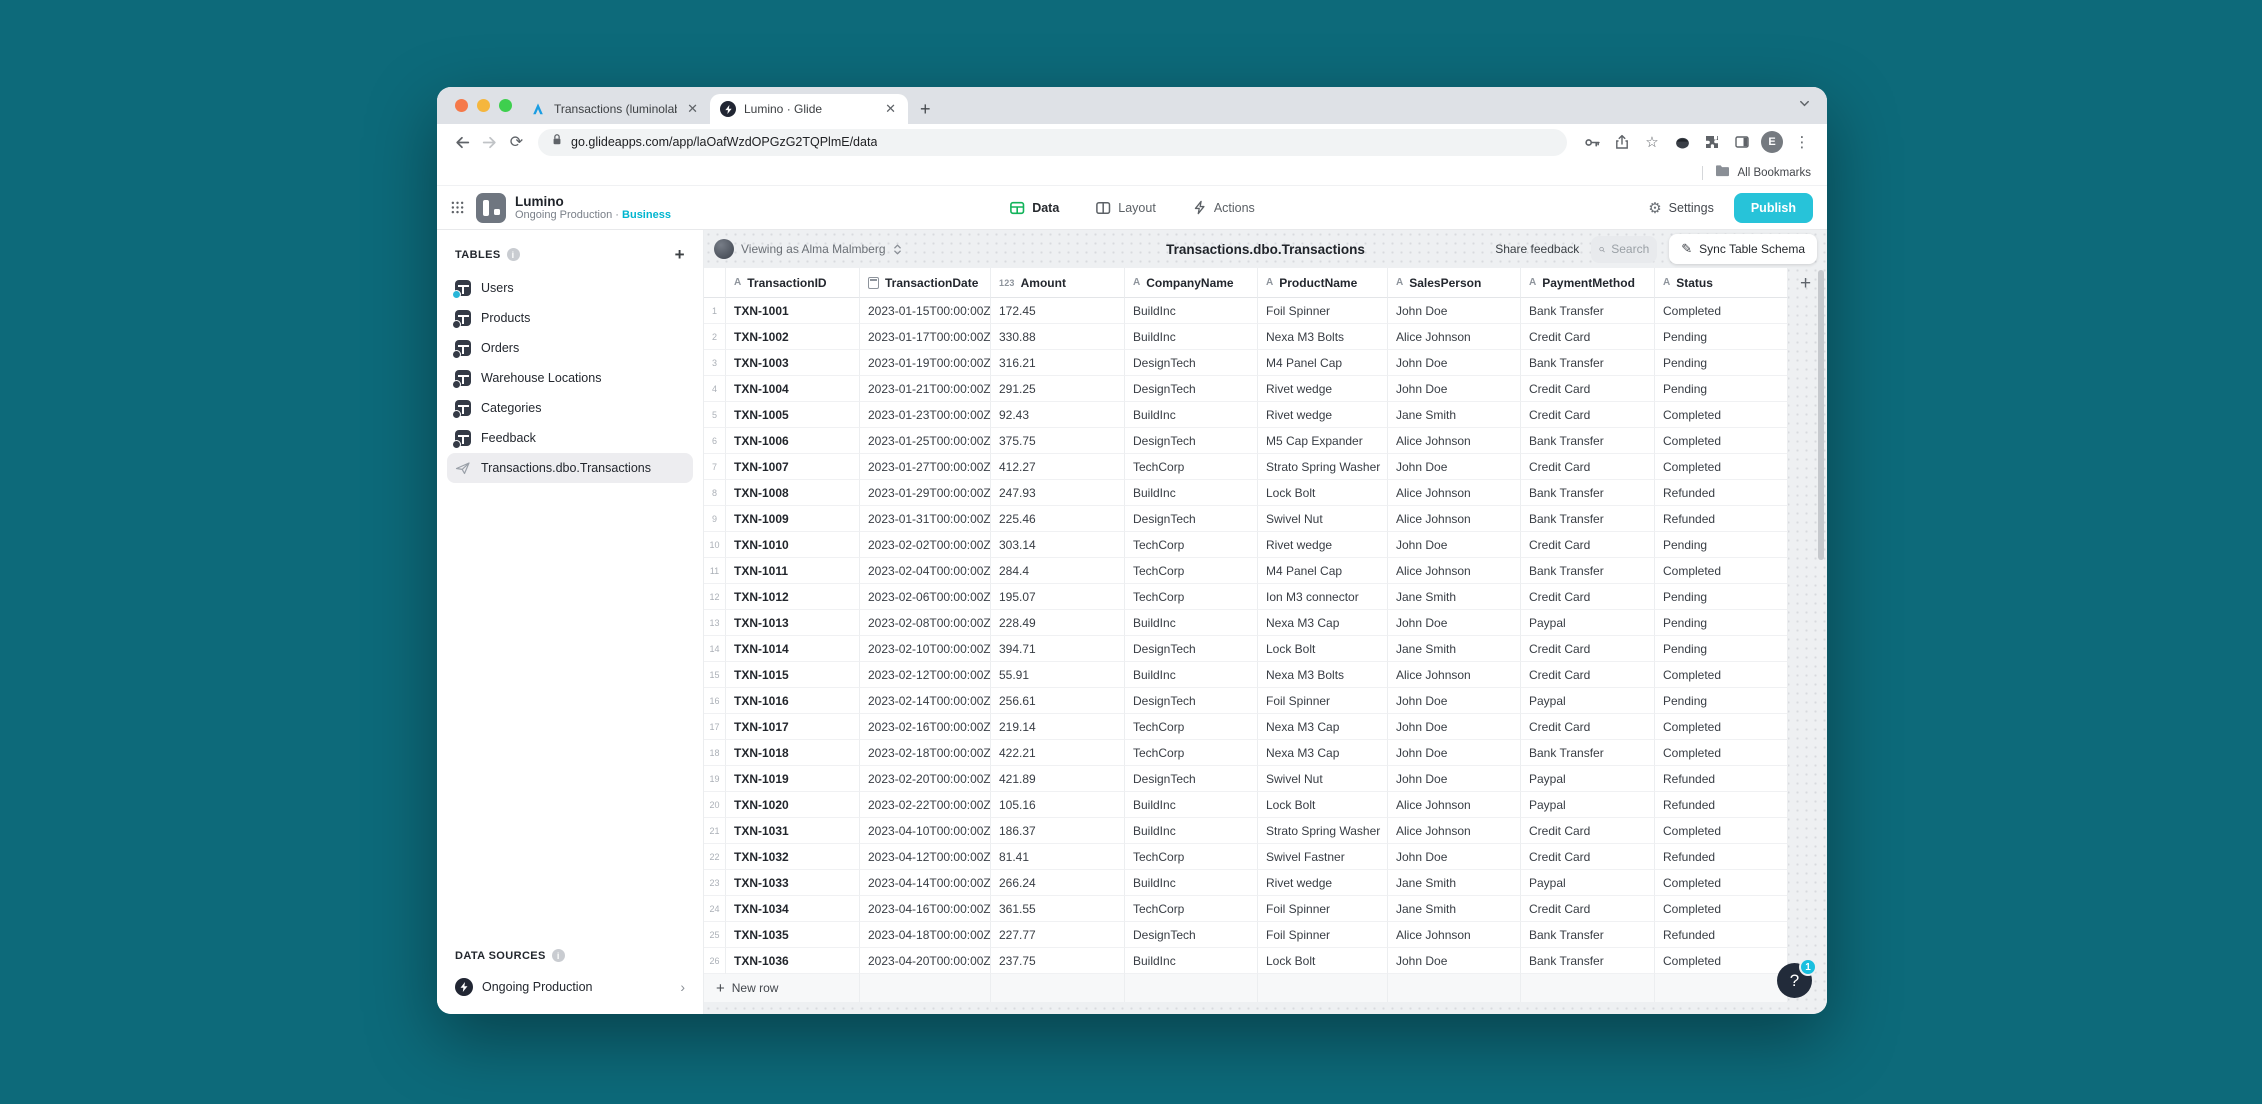 Image resolution: width=2262 pixels, height=1104 pixels. I want to click on chevron-down-icon, so click(1804, 106).